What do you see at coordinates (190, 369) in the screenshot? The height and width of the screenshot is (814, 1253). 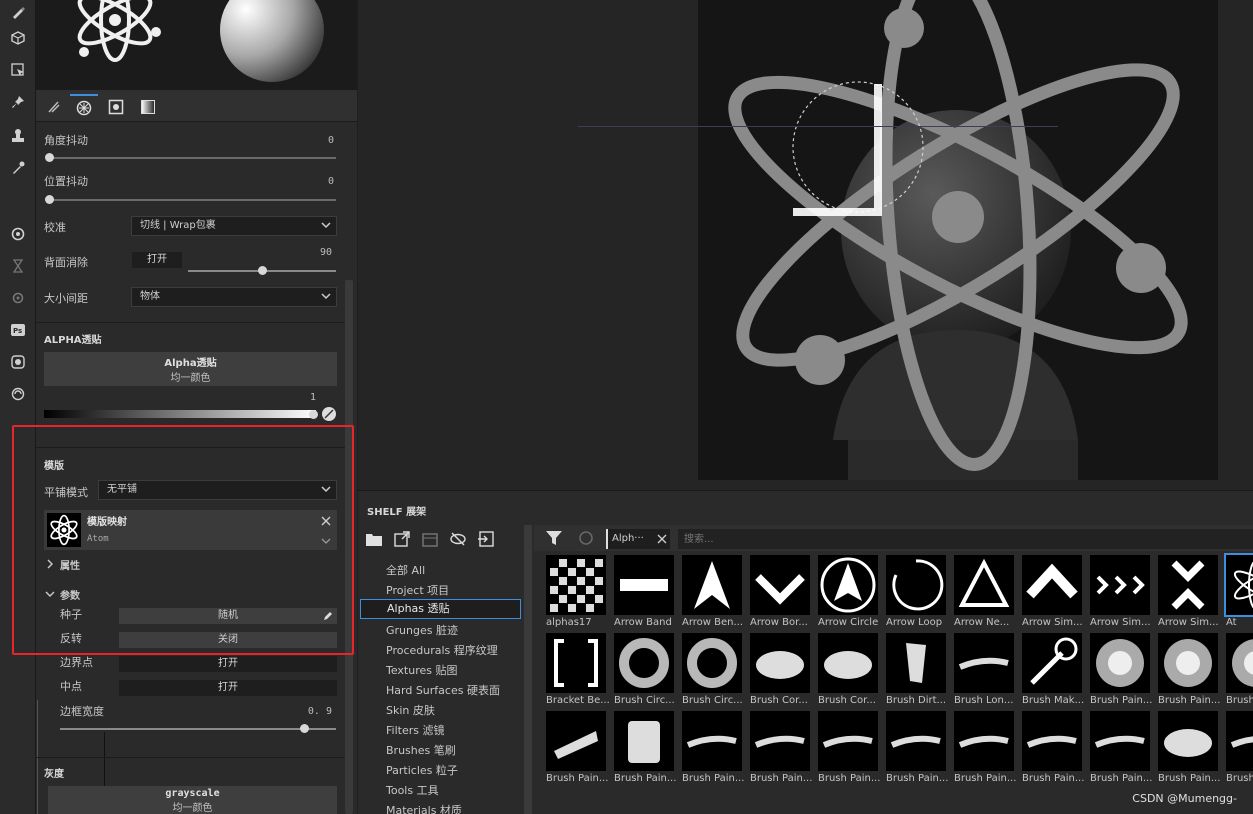 I see `alpha-select-button: Alpha透贴 均一颜色` at bounding box center [190, 369].